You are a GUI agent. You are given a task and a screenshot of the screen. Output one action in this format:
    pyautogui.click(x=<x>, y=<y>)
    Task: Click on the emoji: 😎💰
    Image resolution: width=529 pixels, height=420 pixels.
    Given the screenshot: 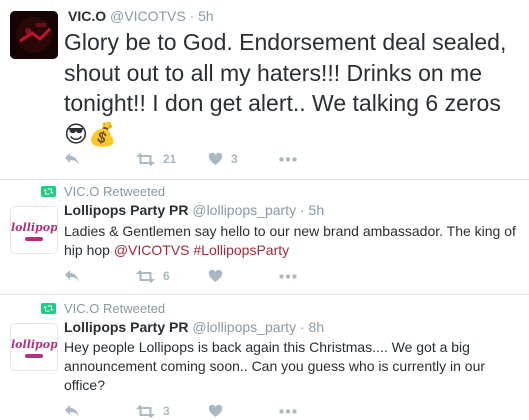 What is the action you would take?
    pyautogui.click(x=90, y=133)
    